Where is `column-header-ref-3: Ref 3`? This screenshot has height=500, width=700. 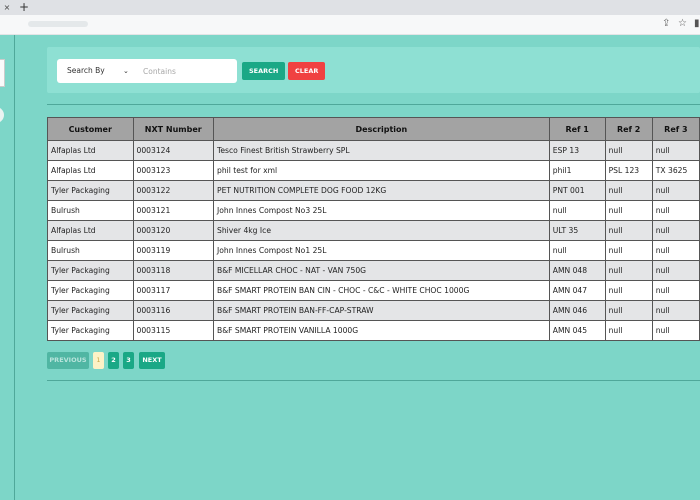 column-header-ref-3: Ref 3 is located at coordinates (675, 129).